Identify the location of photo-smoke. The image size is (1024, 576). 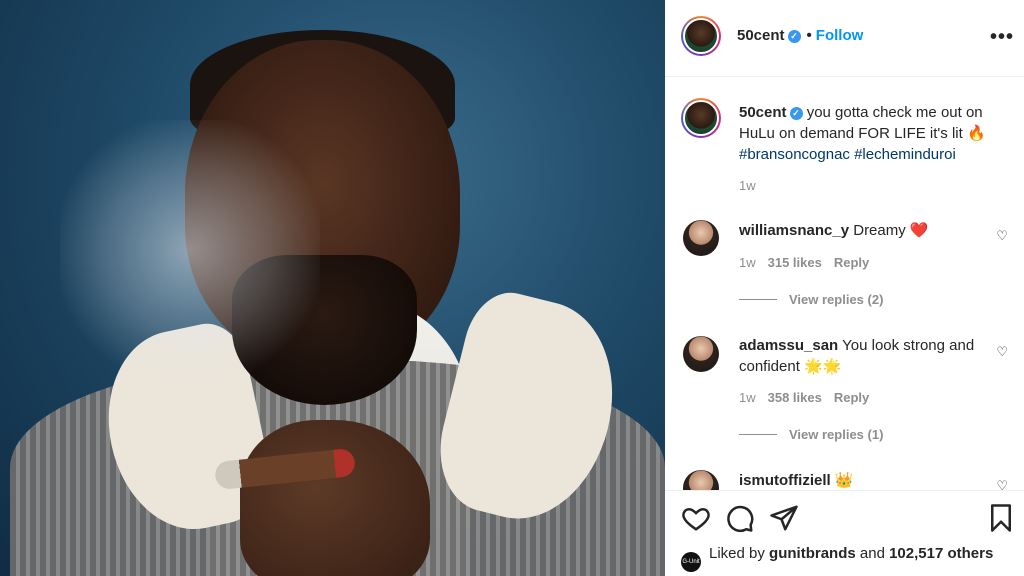
(190, 250).